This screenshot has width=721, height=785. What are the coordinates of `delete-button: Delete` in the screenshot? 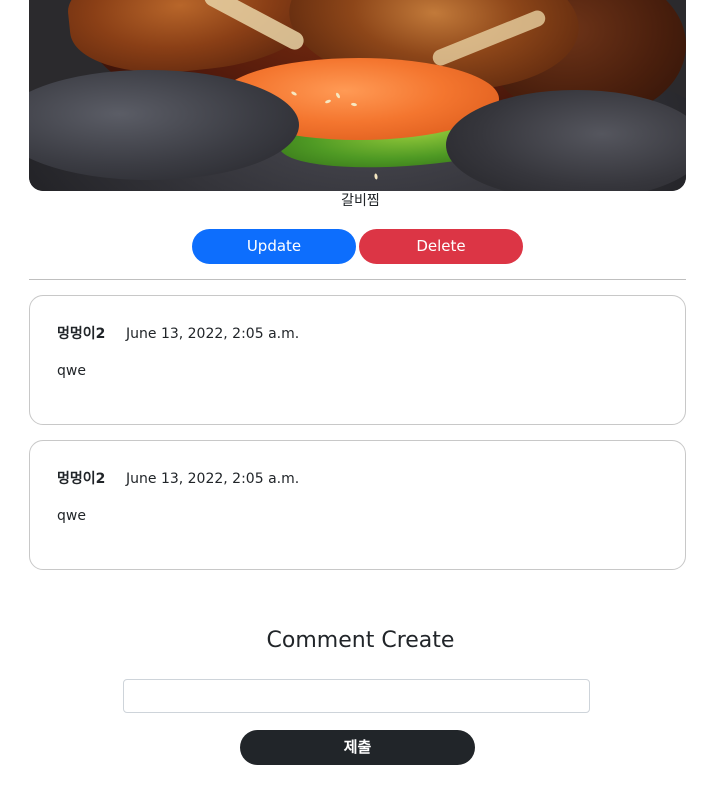 It's located at (441, 246).